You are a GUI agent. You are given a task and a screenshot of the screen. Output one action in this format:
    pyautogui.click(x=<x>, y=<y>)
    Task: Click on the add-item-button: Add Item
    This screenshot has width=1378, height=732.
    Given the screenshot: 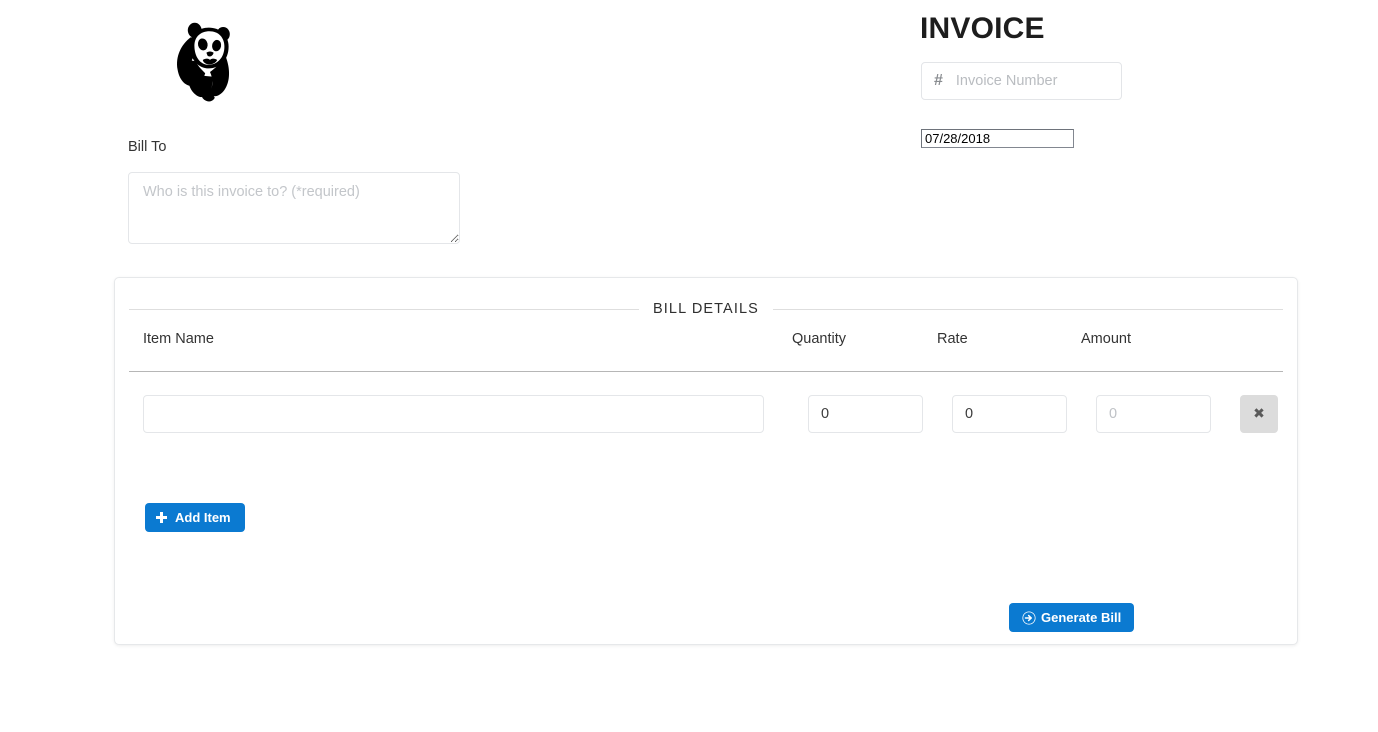 What is the action you would take?
    pyautogui.click(x=195, y=517)
    